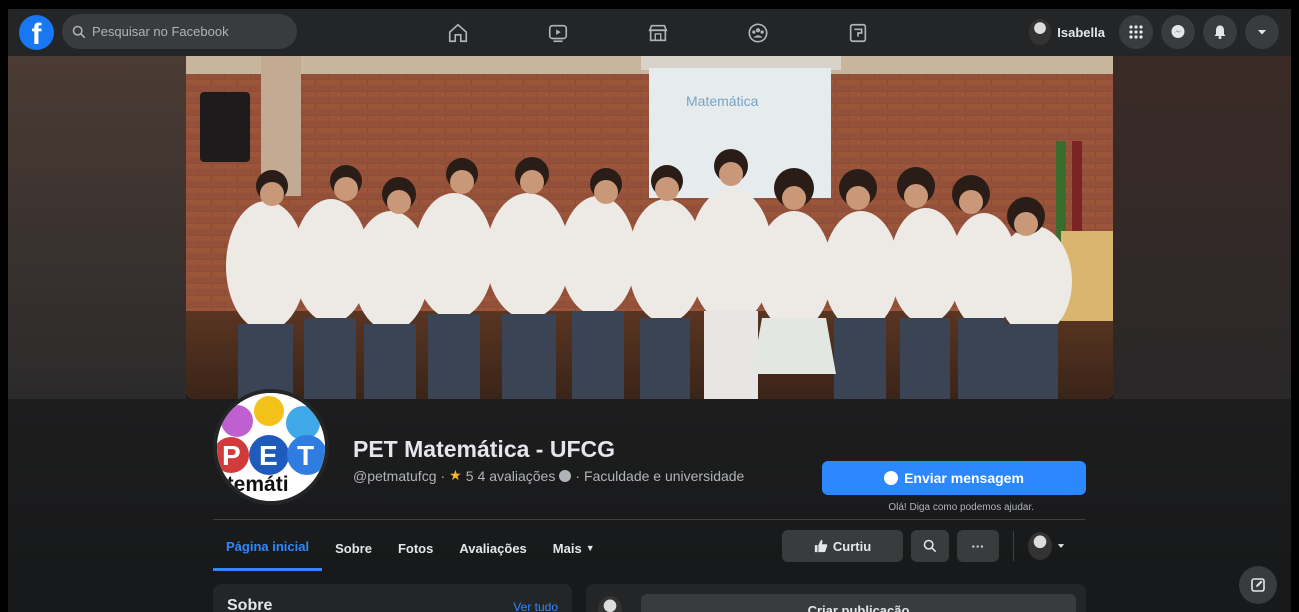  I want to click on search-placeholder: Pesquisar no Facebook, so click(160, 31).